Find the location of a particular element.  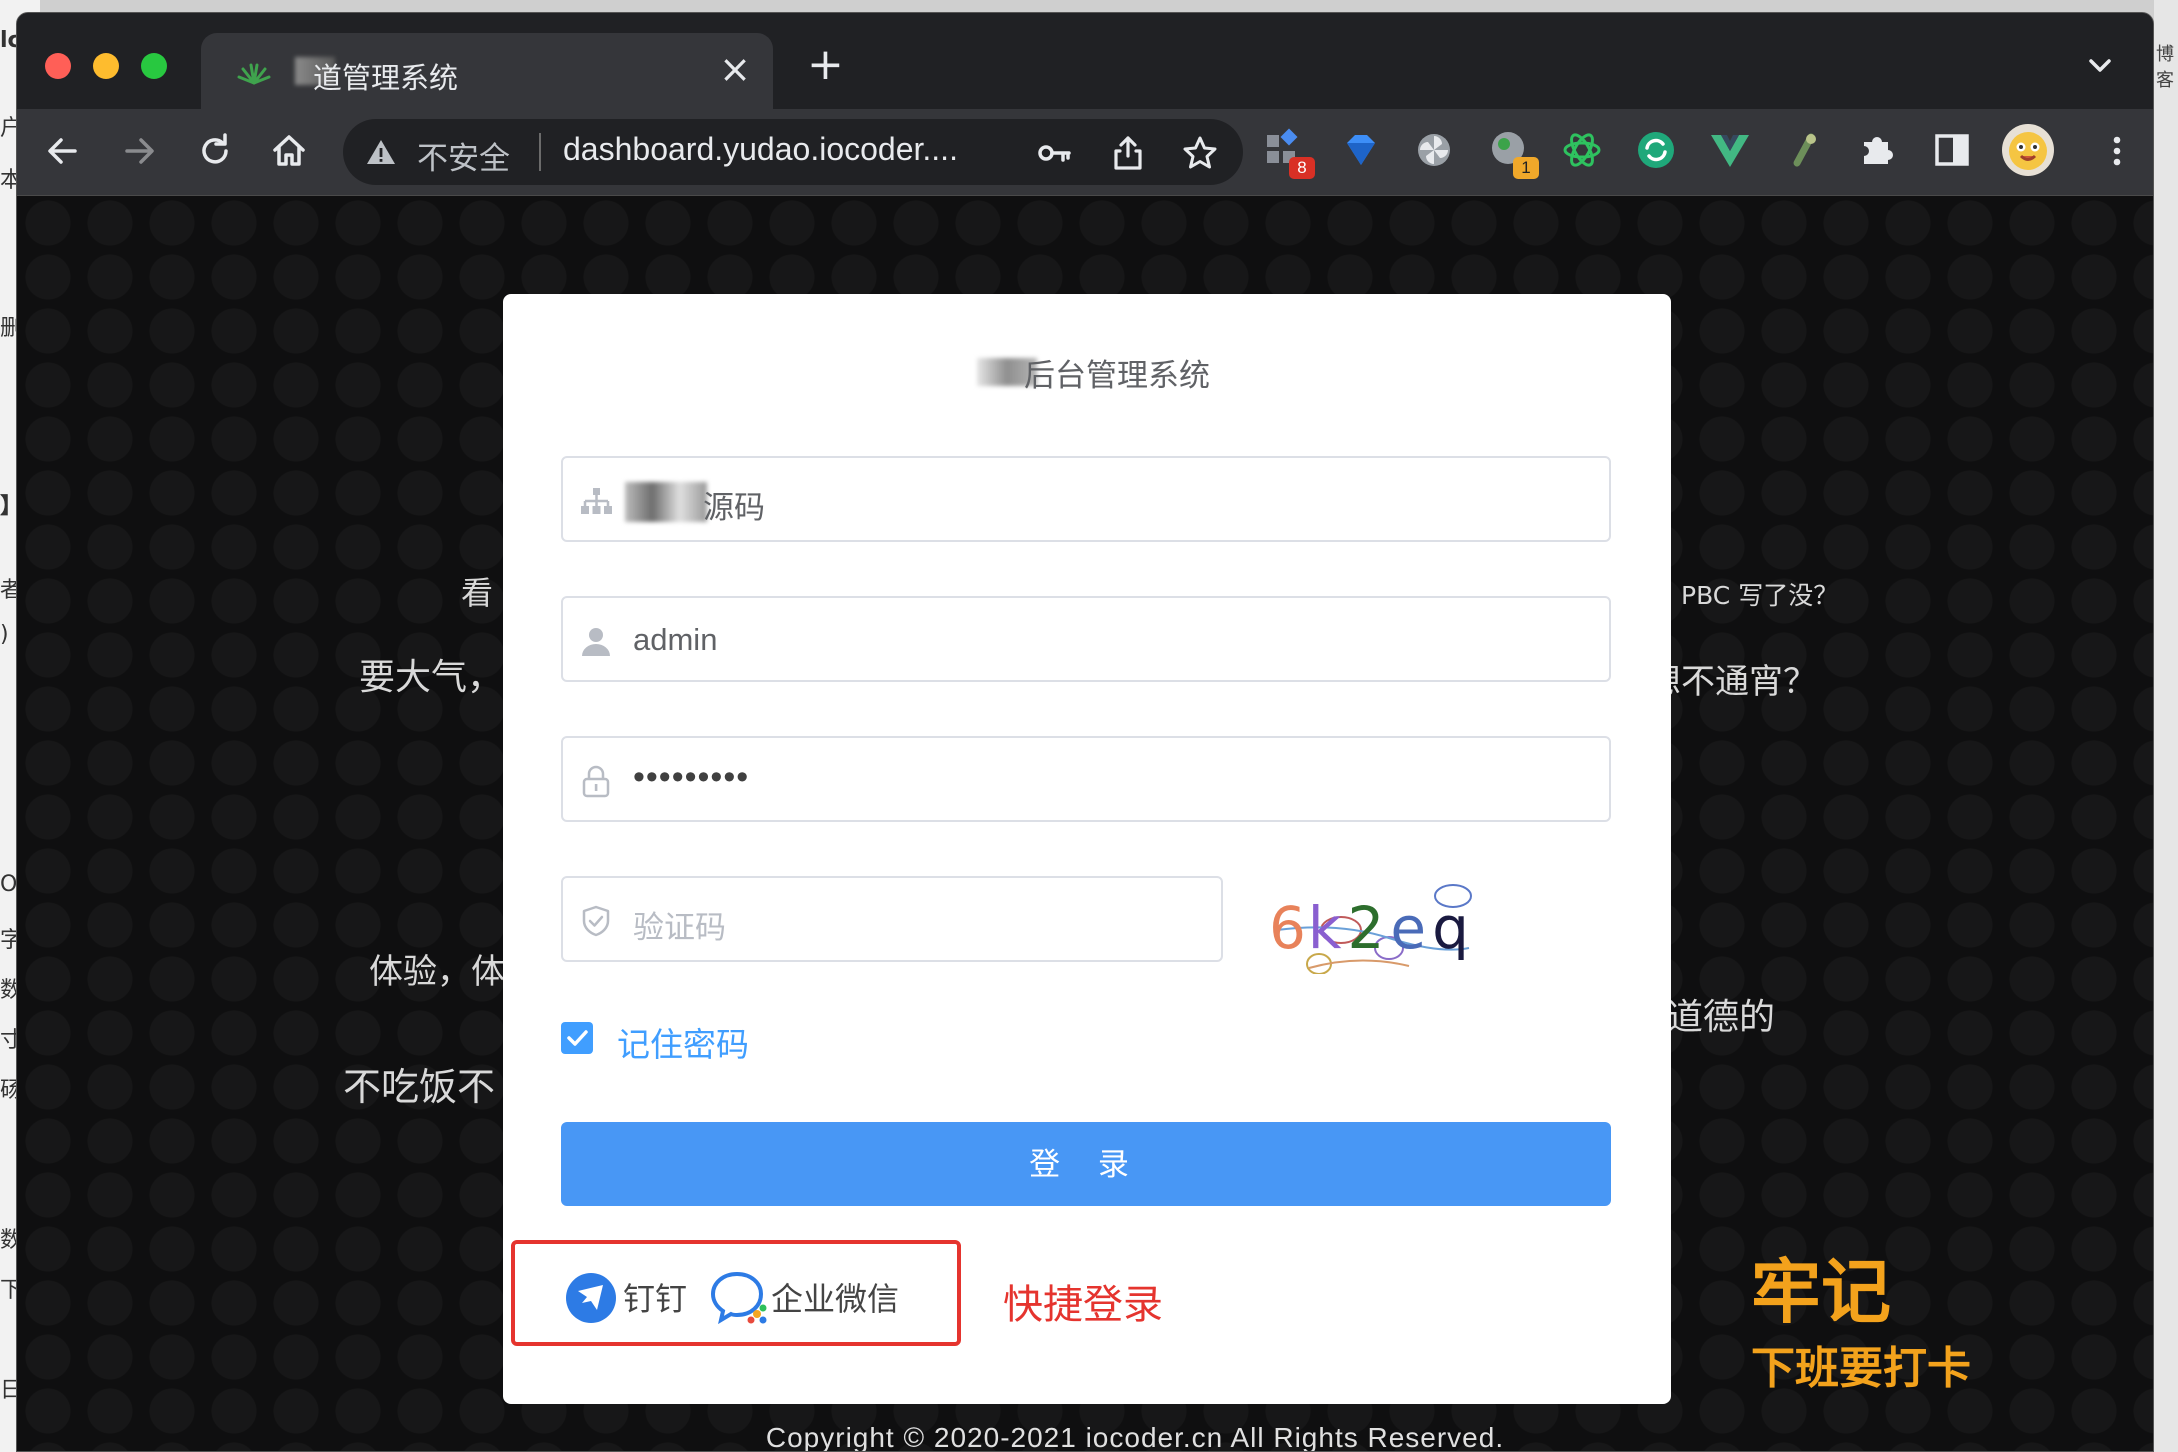

background-slogan: 道德的 is located at coordinates (1721, 1017).